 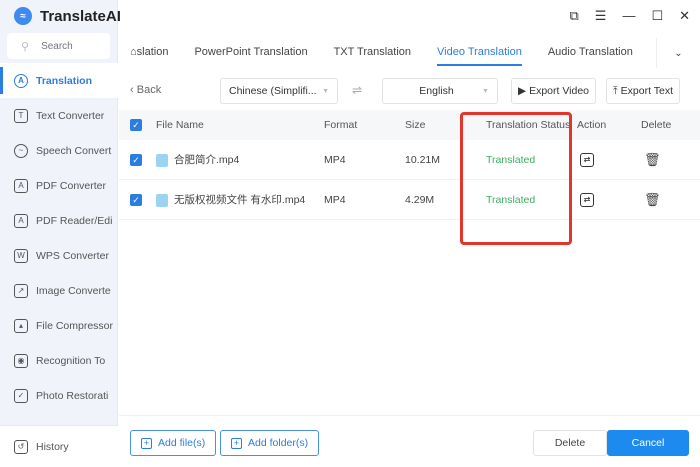 I want to click on chevron-down-icon: ⌄, so click(x=678, y=53).